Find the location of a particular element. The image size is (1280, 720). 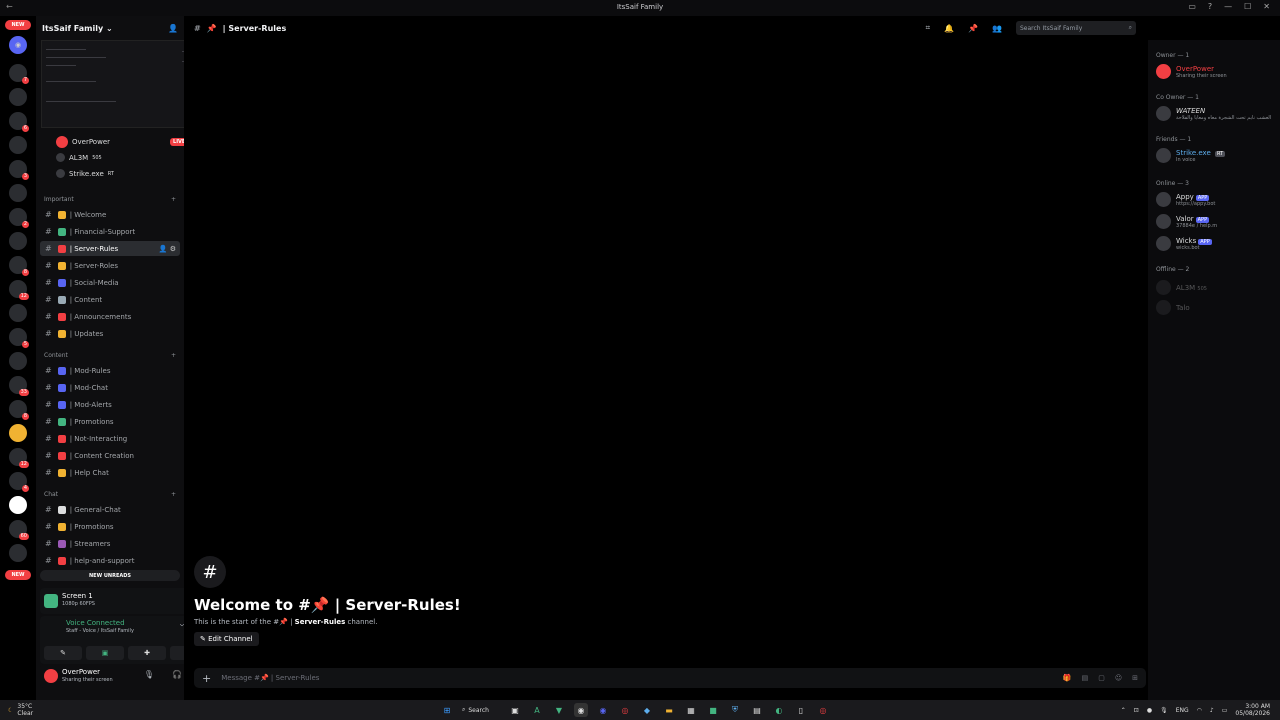

app-icon: ◆ is located at coordinates (647, 710).